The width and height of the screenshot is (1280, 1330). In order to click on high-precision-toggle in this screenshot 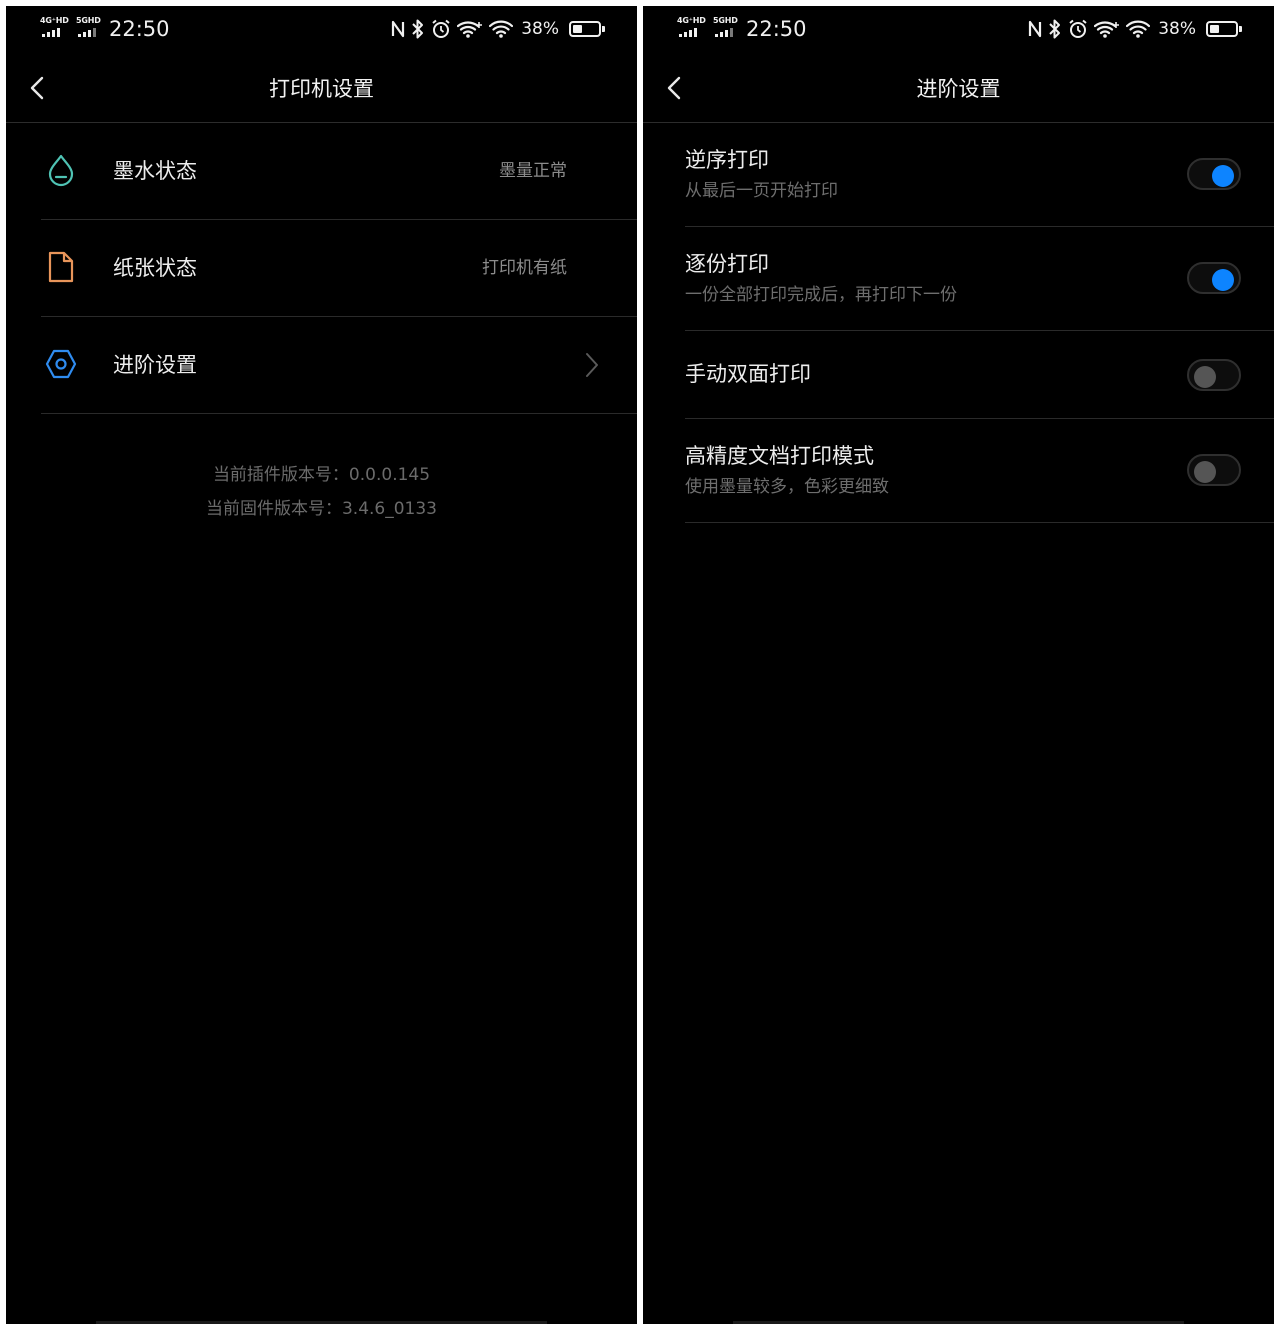, I will do `click(1214, 470)`.